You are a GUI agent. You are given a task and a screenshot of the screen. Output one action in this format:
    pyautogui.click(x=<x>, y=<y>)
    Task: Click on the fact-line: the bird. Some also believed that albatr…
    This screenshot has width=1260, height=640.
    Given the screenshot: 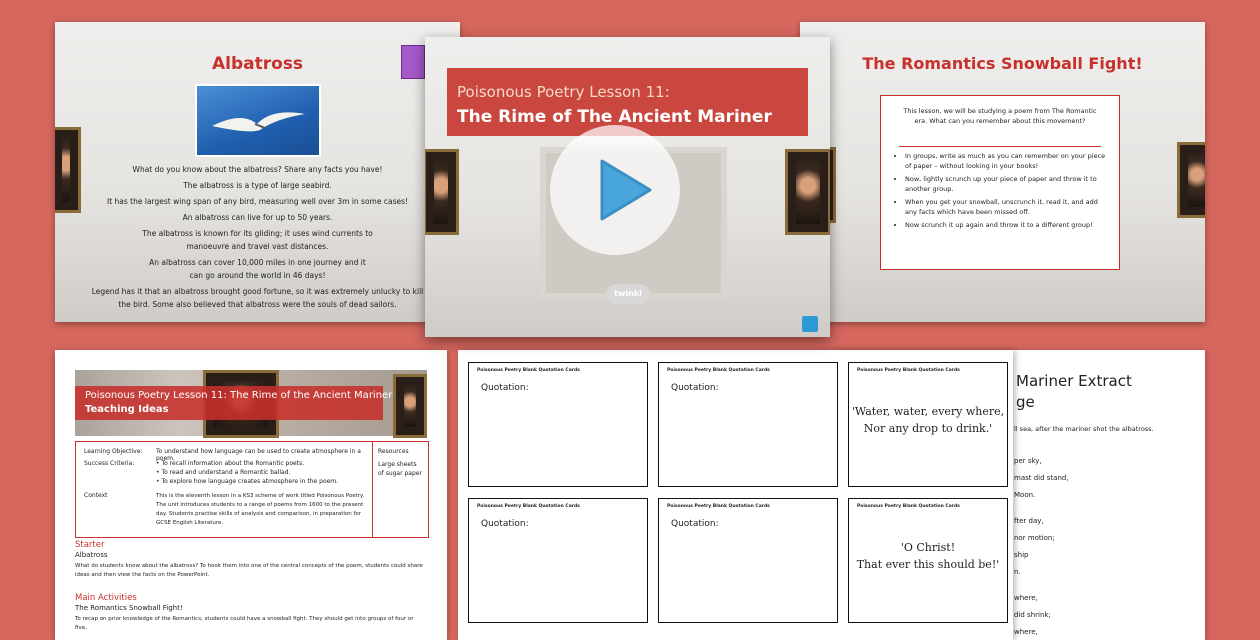 What is the action you would take?
    pyautogui.click(x=257, y=304)
    